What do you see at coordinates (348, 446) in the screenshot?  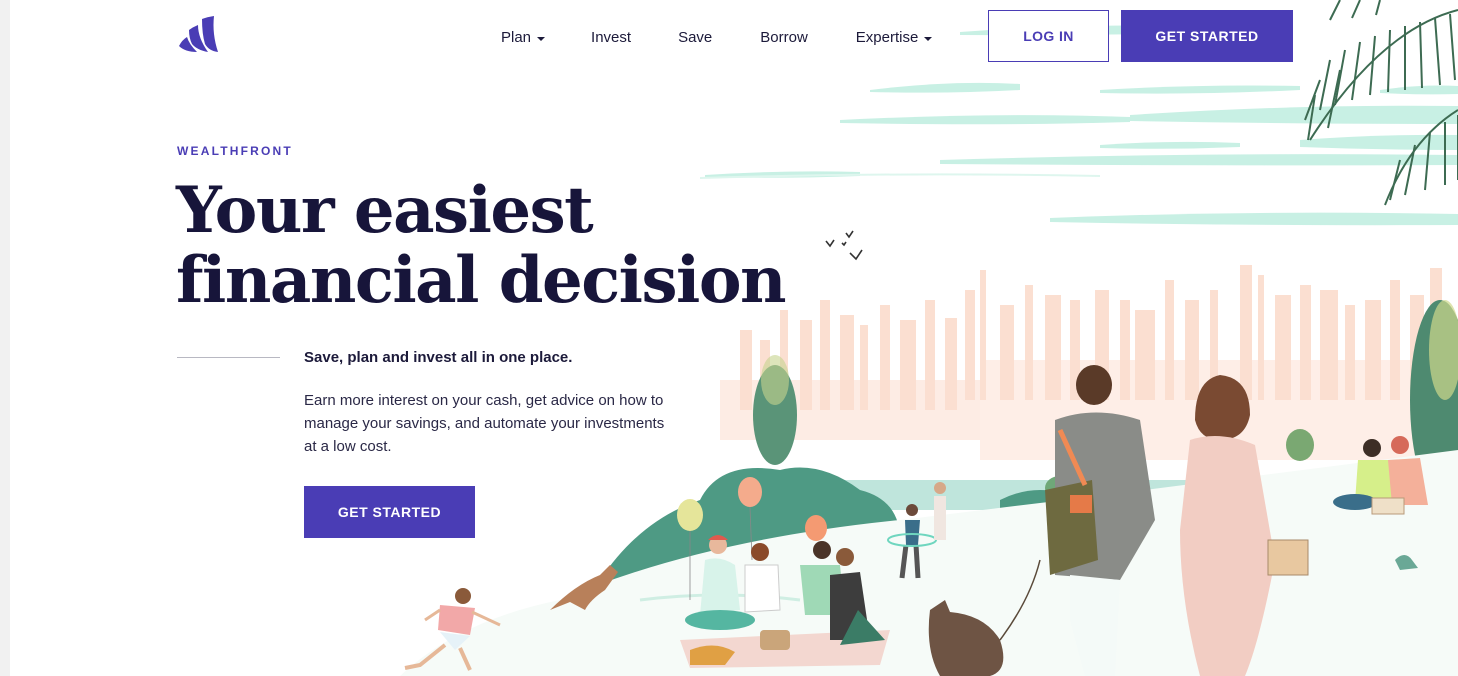 I see `description-line-3: at a low cost.` at bounding box center [348, 446].